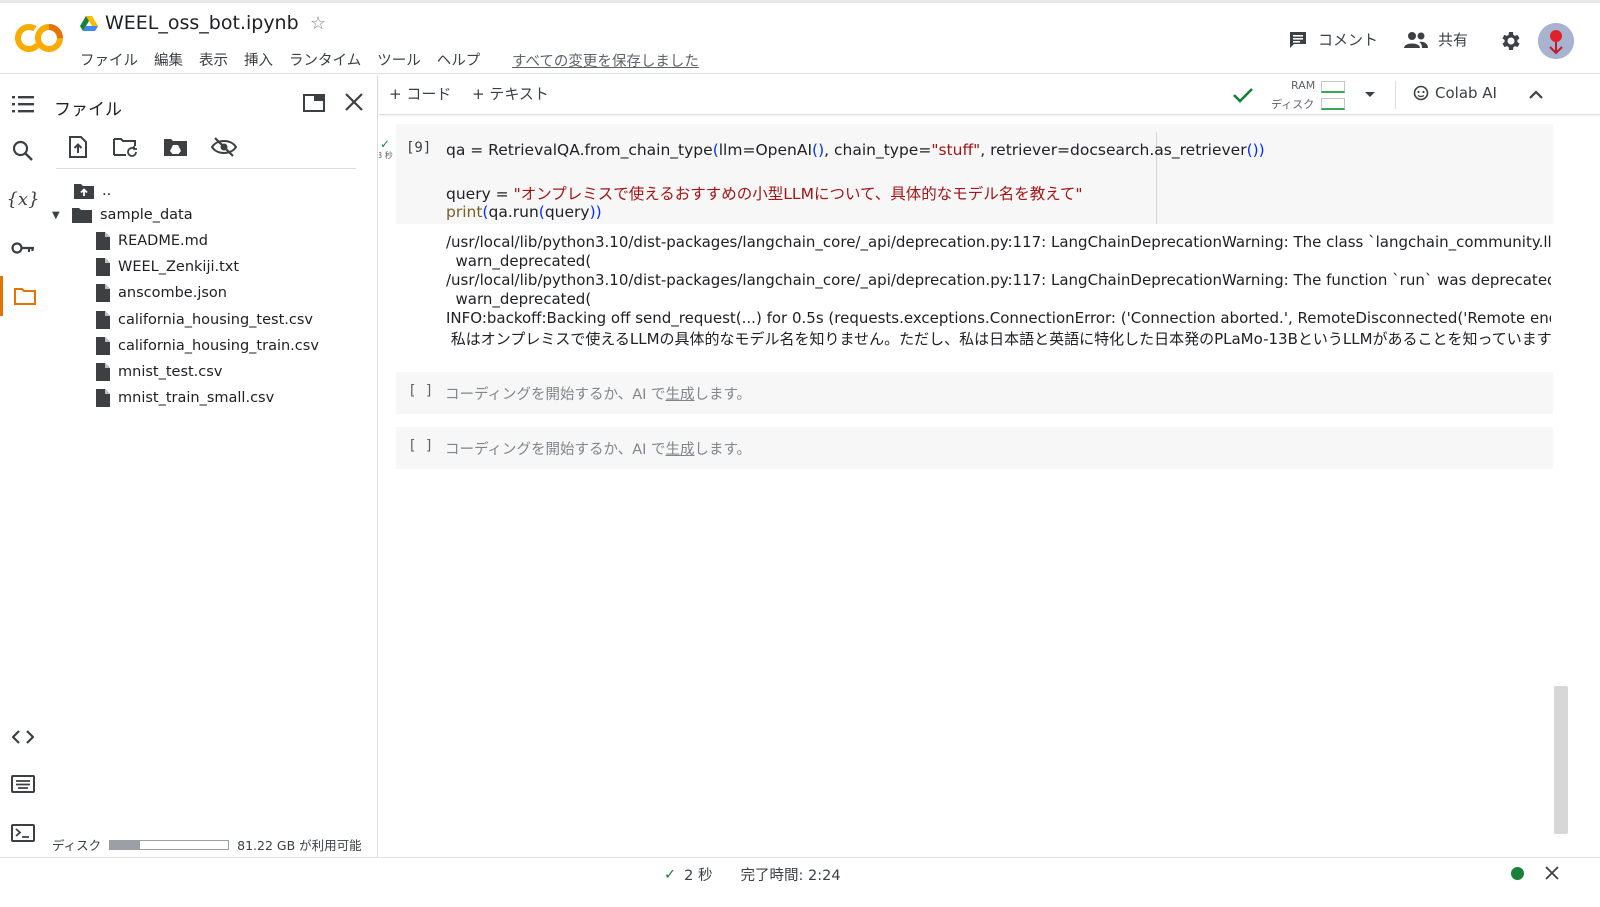 The height and width of the screenshot is (907, 1600). Describe the element at coordinates (161, 293) in the screenshot. I see `file-item: anscombe.json` at that location.